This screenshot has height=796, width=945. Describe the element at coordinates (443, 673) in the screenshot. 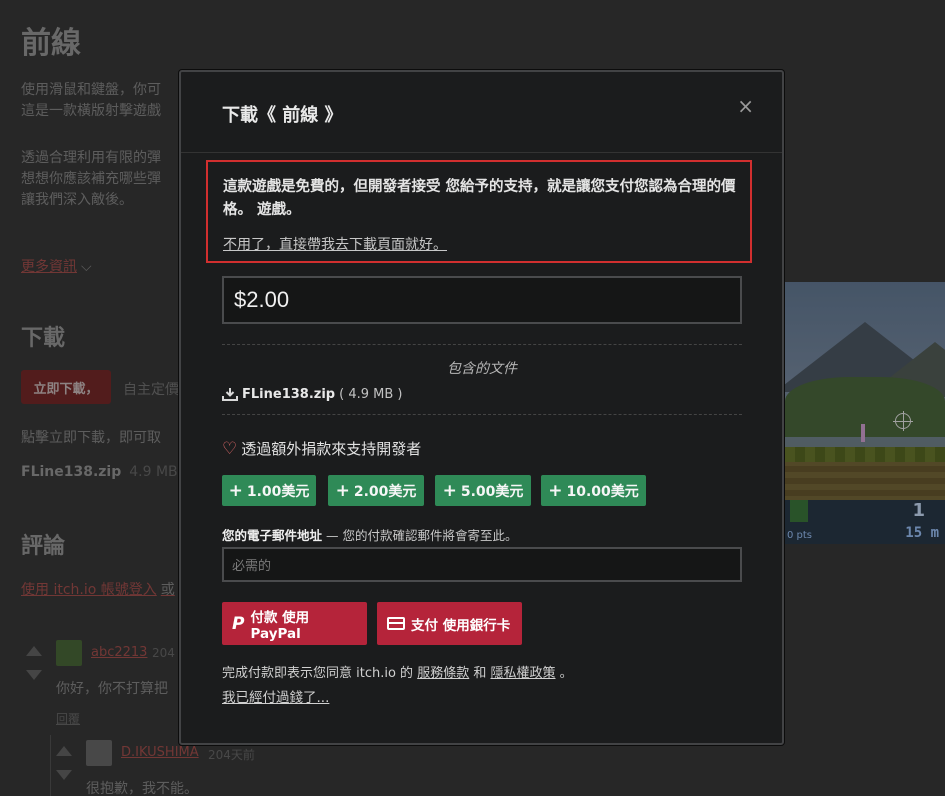

I see `terms-of-service-link: 服務條款` at that location.